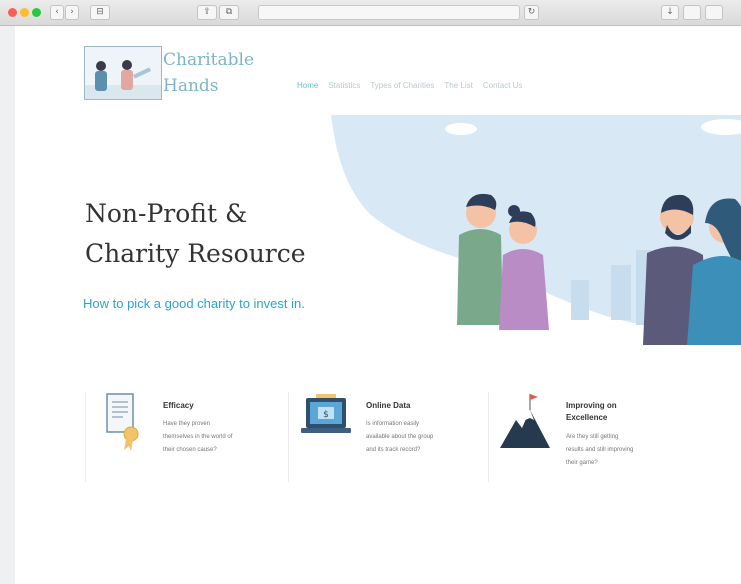  What do you see at coordinates (198, 437) in the screenshot?
I see `feature-desc-line: themselves in the world of` at bounding box center [198, 437].